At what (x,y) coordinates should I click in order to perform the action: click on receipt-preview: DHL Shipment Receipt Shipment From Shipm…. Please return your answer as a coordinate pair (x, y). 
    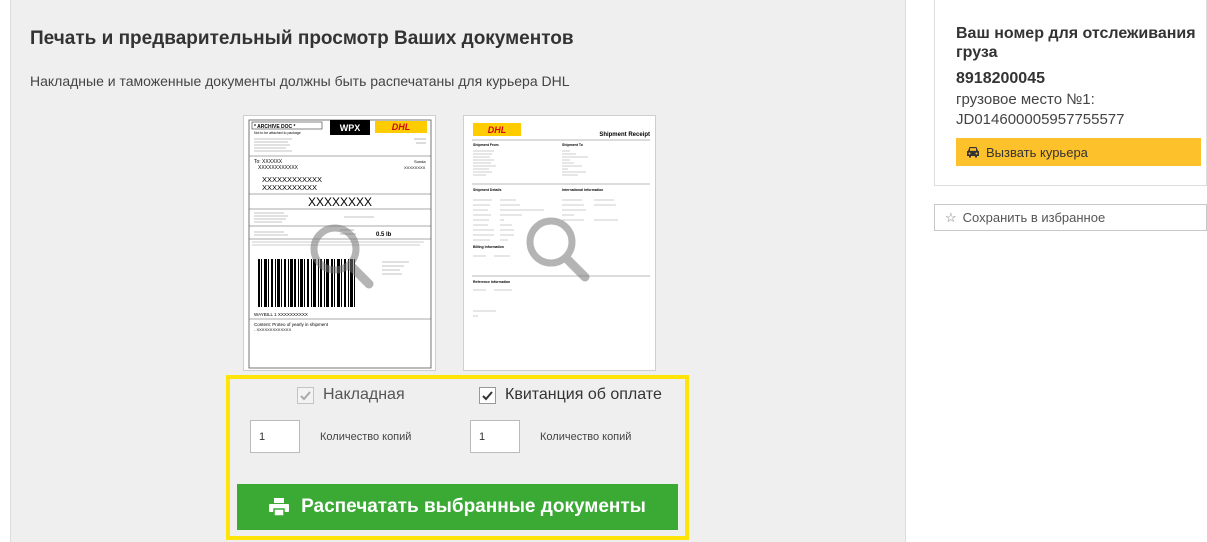
    Looking at the image, I should click on (559, 243).